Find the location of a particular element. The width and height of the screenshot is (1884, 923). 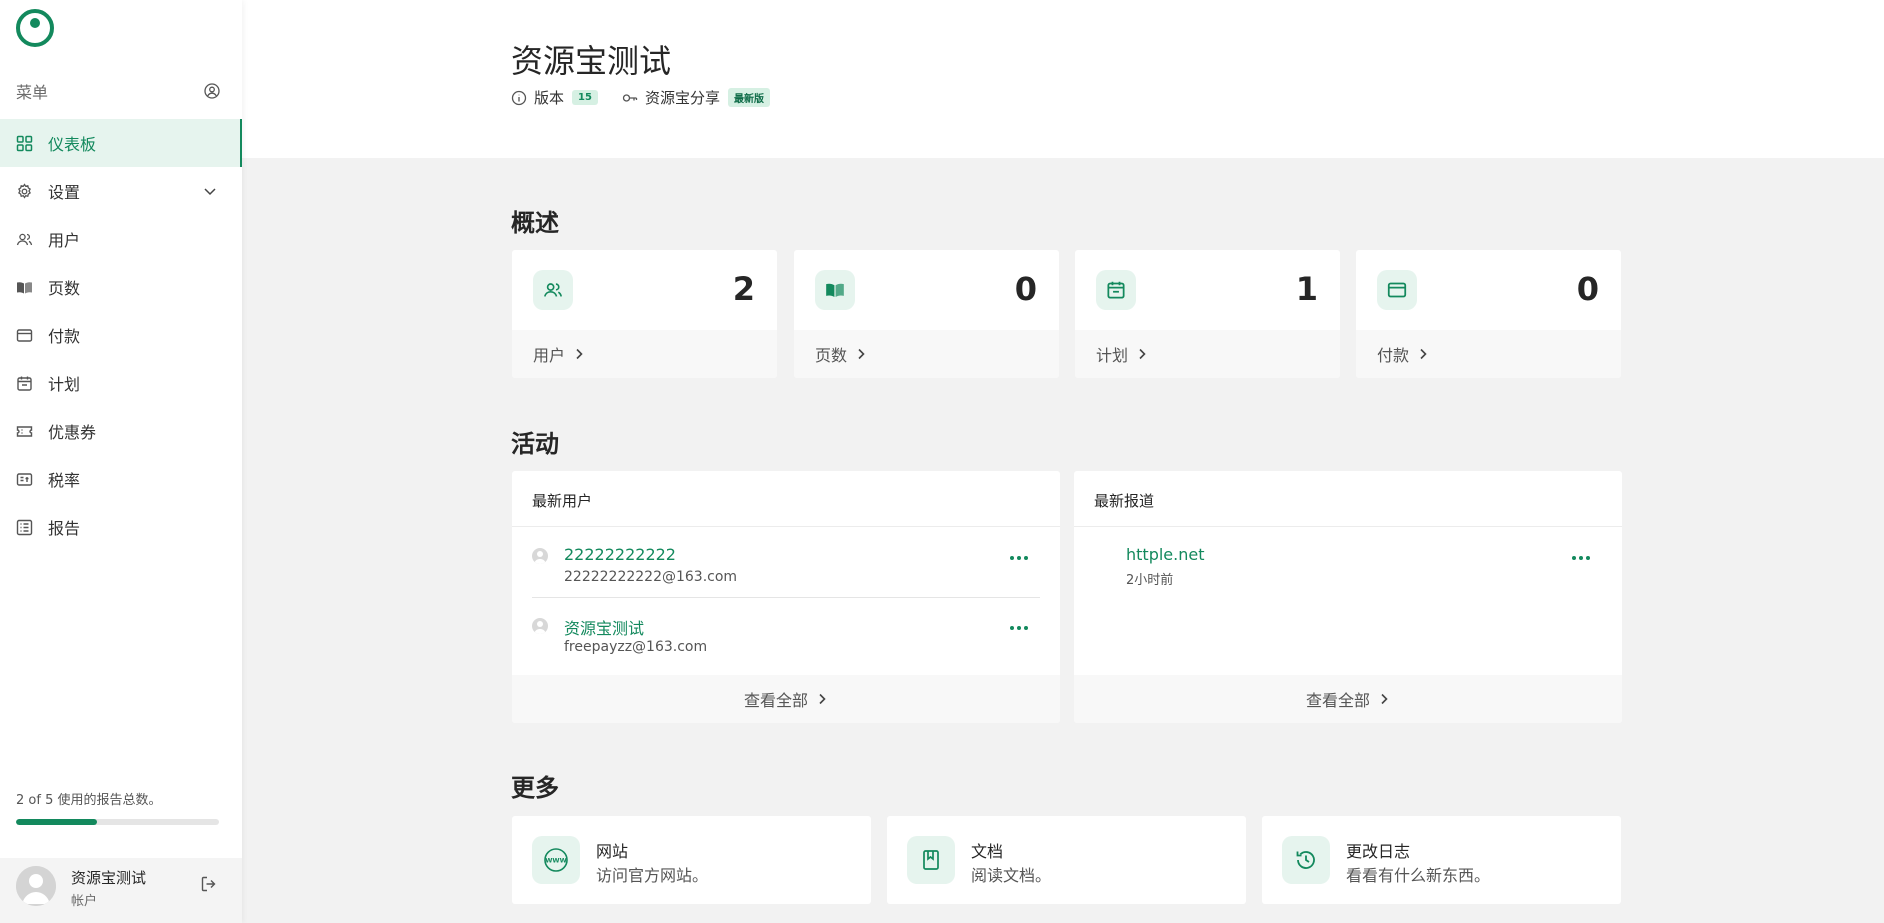

stat-label: 用户 is located at coordinates (549, 355).